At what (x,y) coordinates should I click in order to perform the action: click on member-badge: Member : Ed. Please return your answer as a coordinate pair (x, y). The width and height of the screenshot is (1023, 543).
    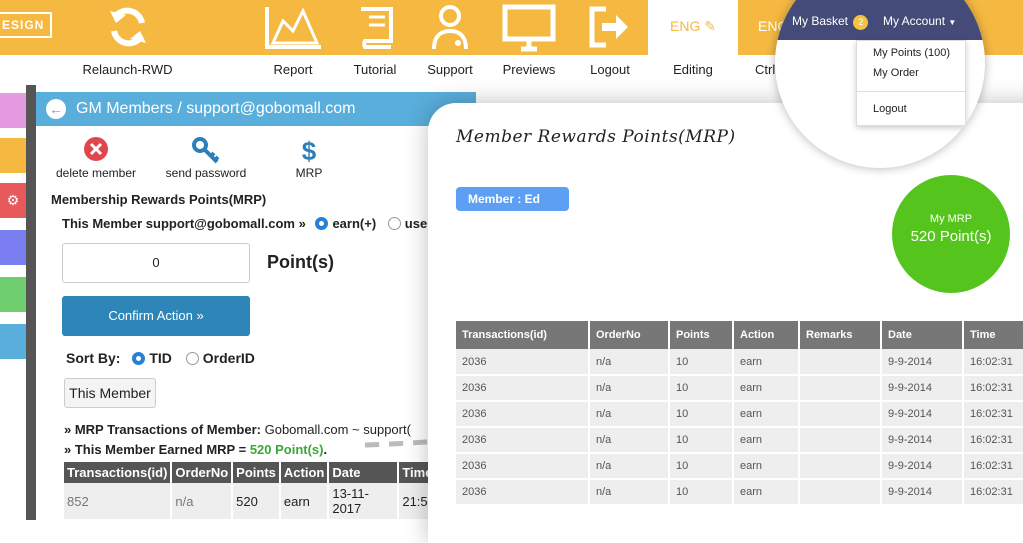
    Looking at the image, I should click on (512, 199).